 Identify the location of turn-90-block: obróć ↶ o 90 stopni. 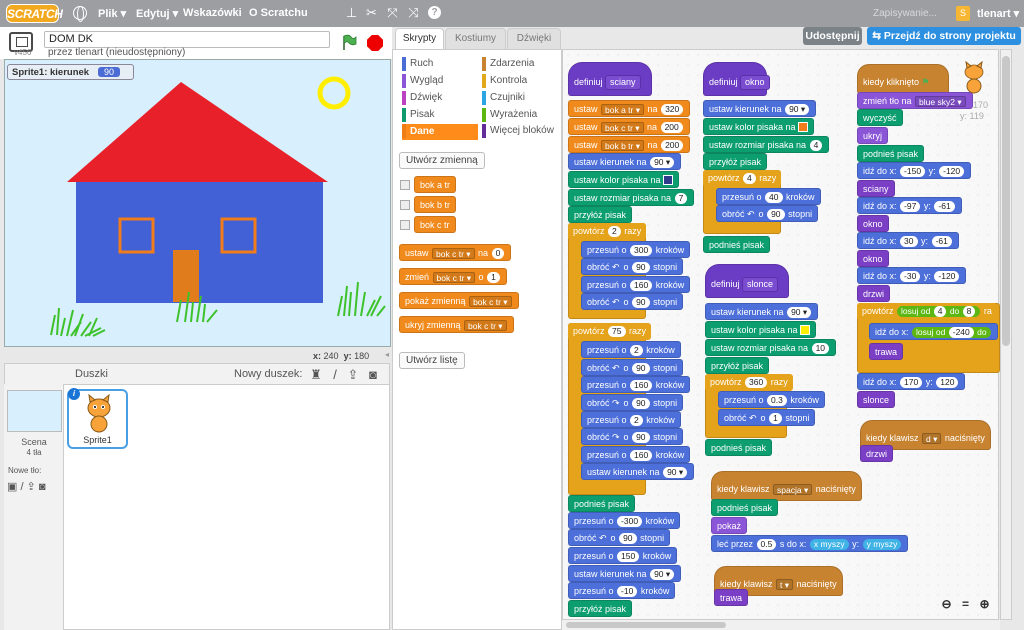
(632, 266).